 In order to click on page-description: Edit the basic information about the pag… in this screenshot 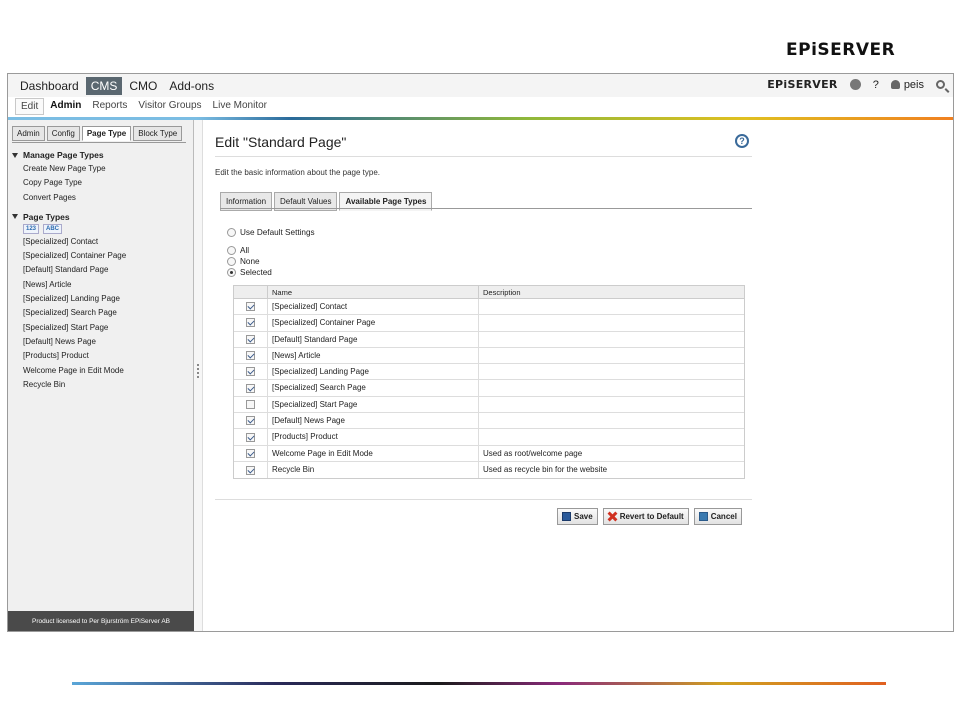, I will do `click(297, 172)`.